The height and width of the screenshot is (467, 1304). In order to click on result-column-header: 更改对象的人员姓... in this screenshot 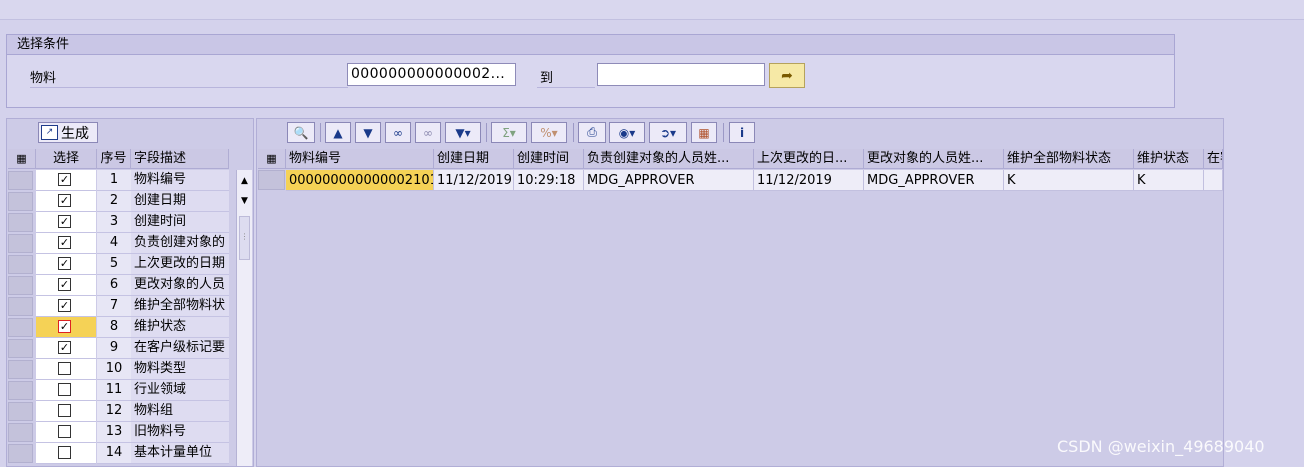, I will do `click(934, 159)`.